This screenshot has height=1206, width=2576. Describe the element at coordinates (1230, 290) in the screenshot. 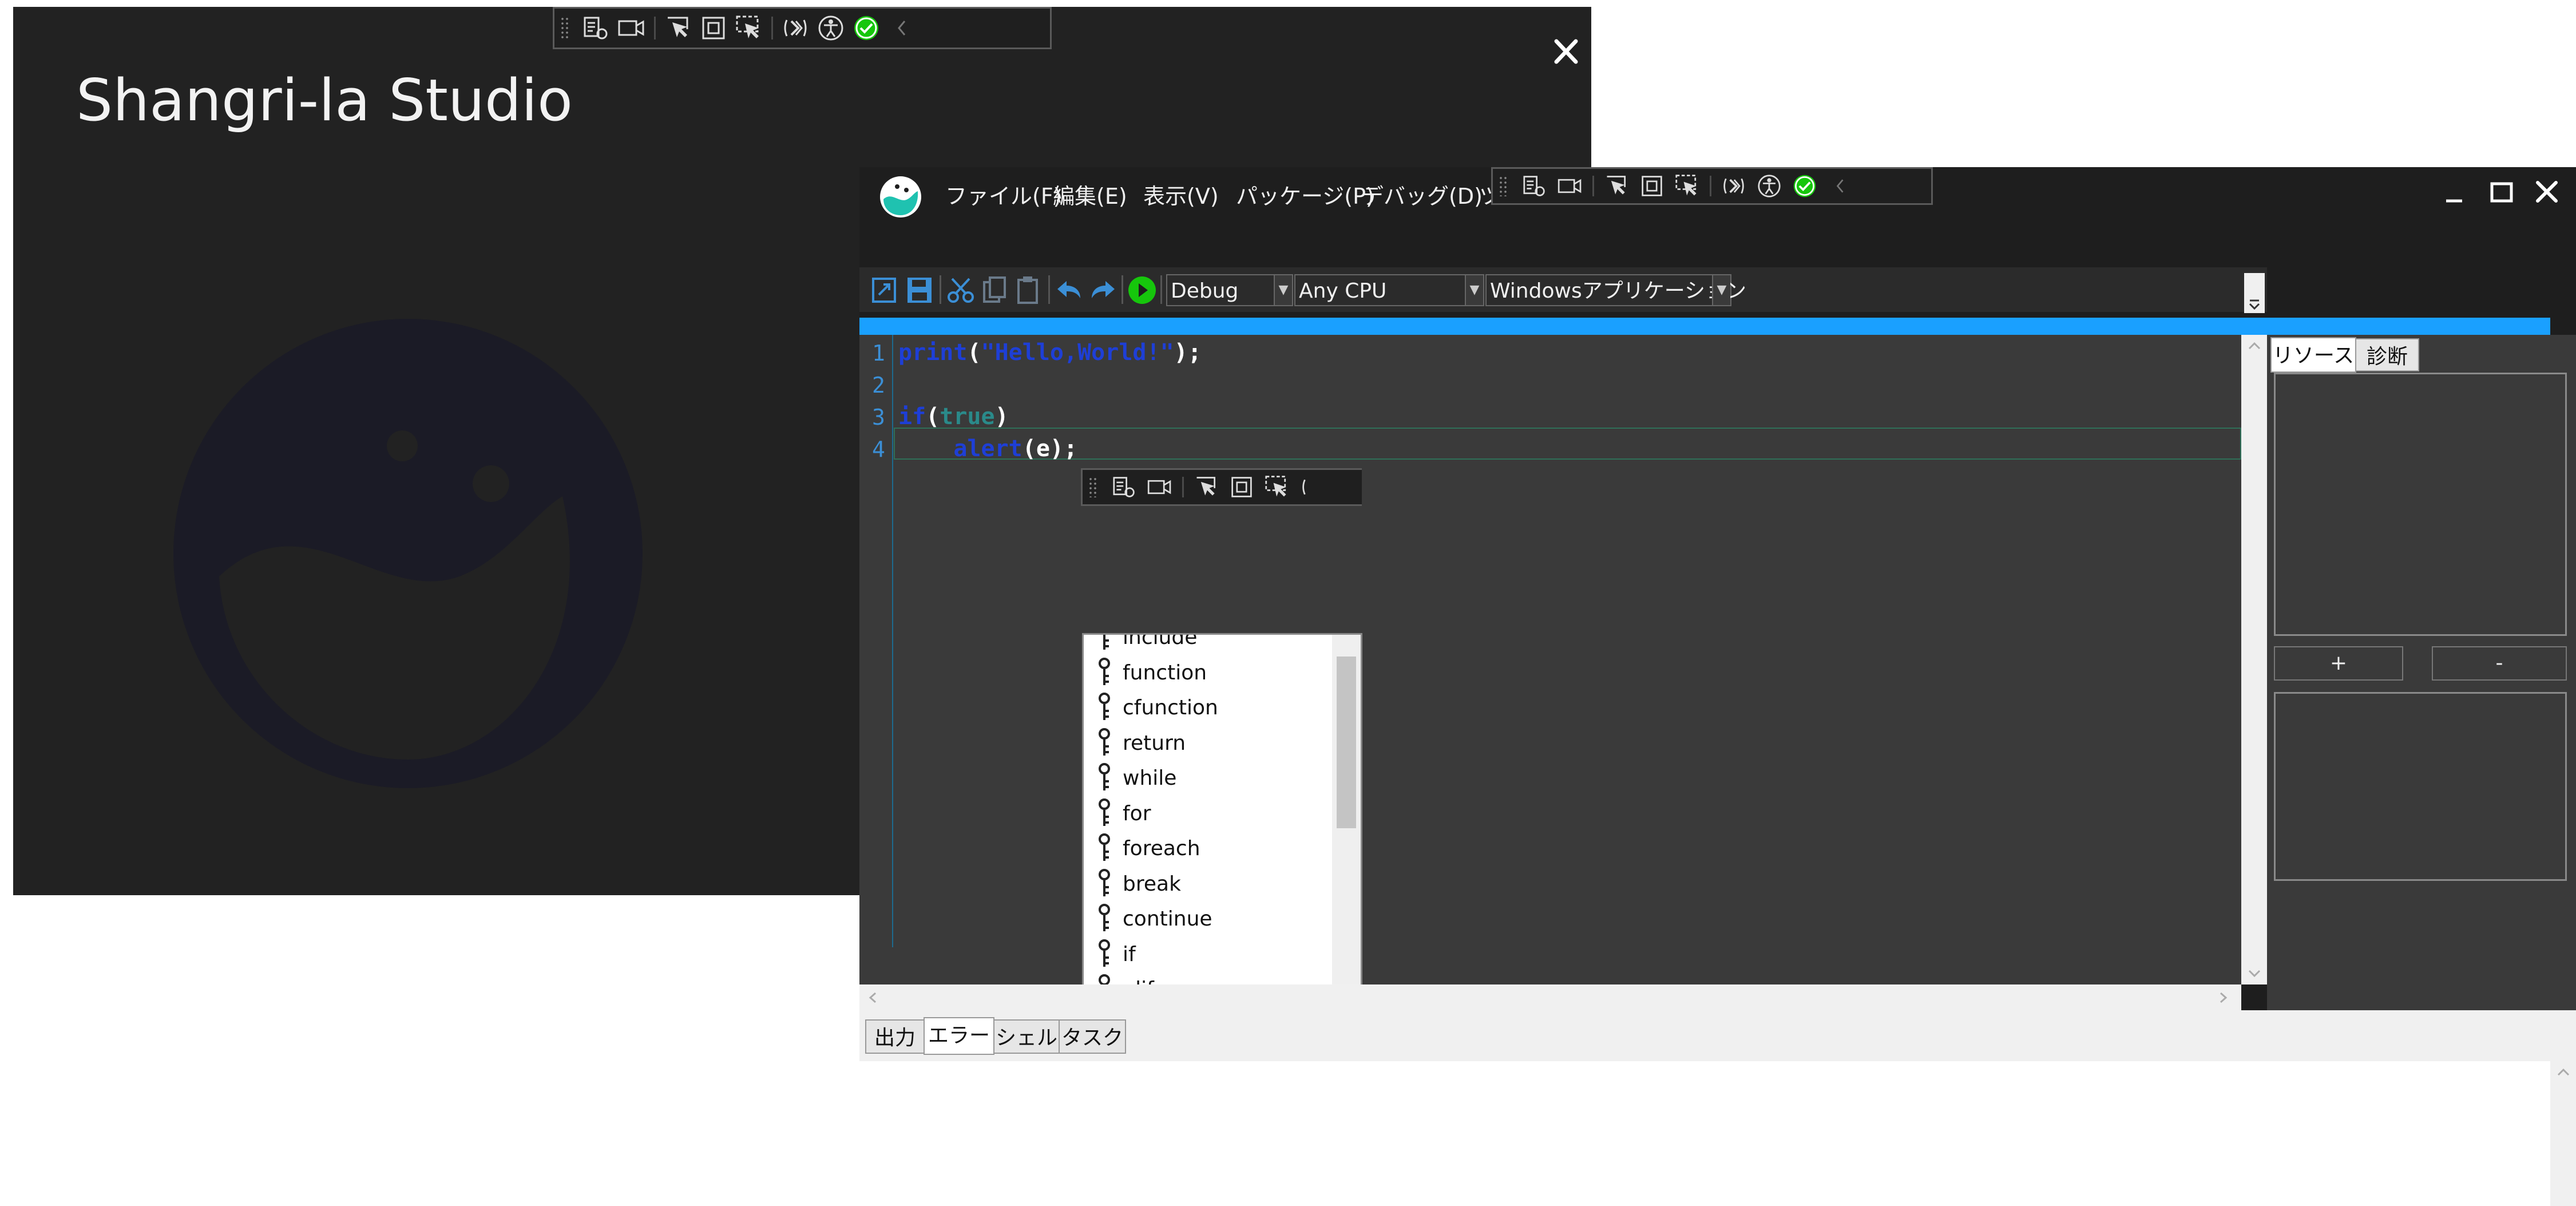

I see `config-select: Debug ▼` at that location.